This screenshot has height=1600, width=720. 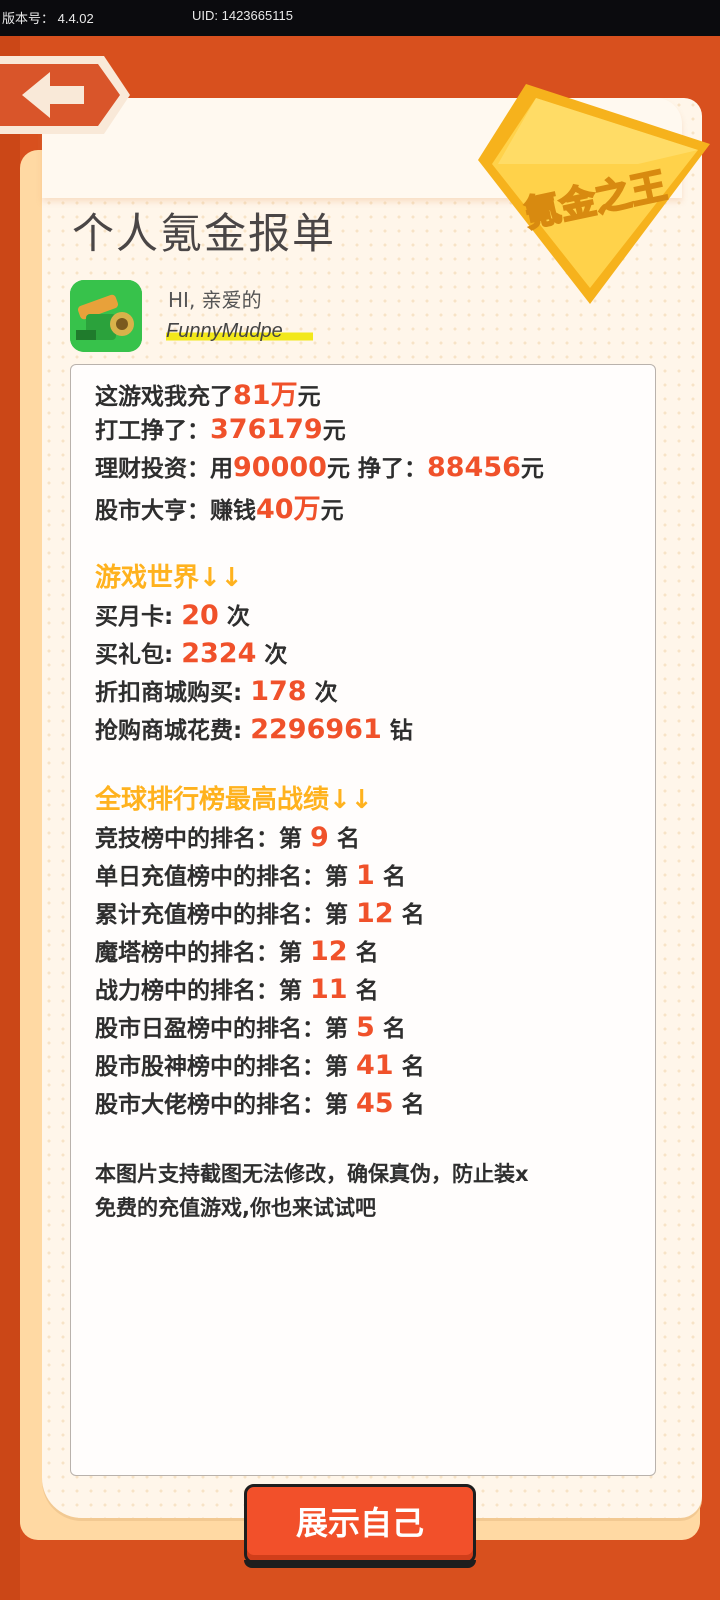 I want to click on investment-value: 90000, so click(x=280, y=467).